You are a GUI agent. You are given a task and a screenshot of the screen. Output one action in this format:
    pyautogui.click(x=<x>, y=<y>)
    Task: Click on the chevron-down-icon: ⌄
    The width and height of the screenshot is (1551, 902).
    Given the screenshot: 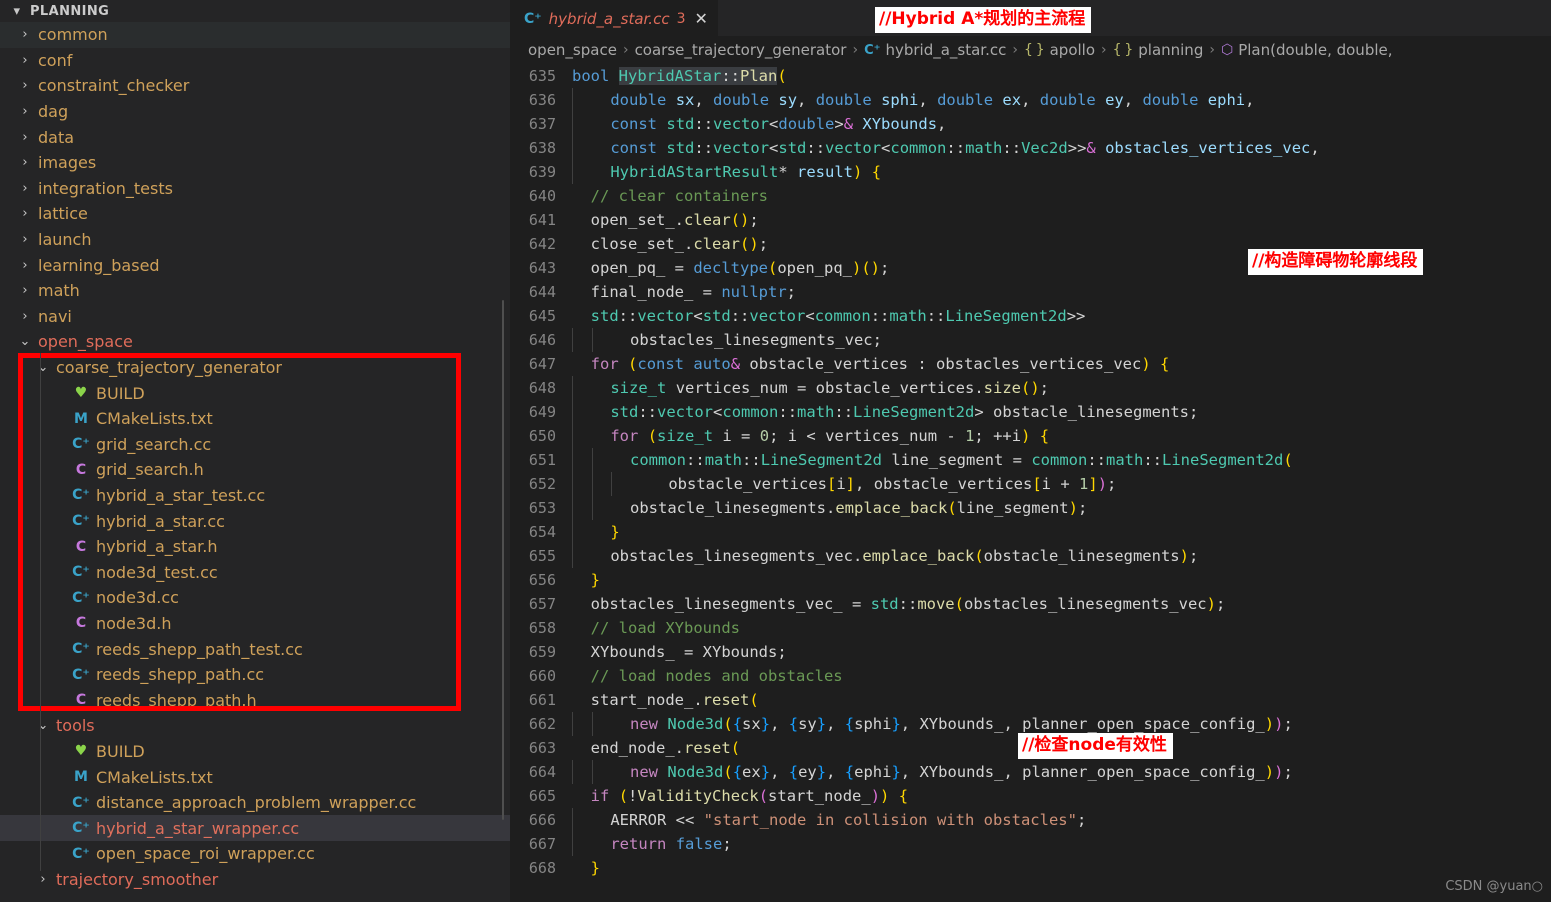 What is the action you would take?
    pyautogui.click(x=25, y=342)
    